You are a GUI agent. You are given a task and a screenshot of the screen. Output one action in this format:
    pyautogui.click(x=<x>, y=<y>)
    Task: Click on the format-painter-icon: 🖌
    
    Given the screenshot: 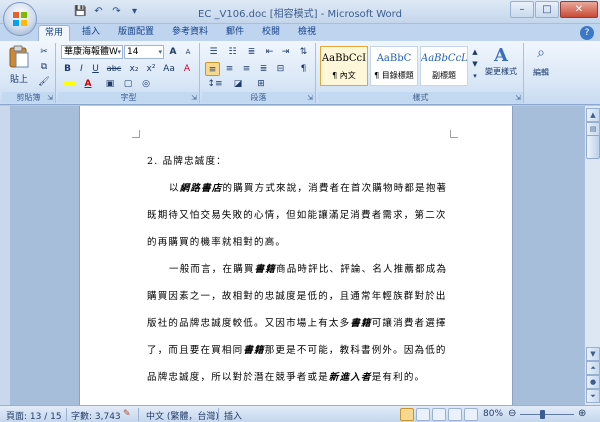 What is the action you would take?
    pyautogui.click(x=44, y=82)
    